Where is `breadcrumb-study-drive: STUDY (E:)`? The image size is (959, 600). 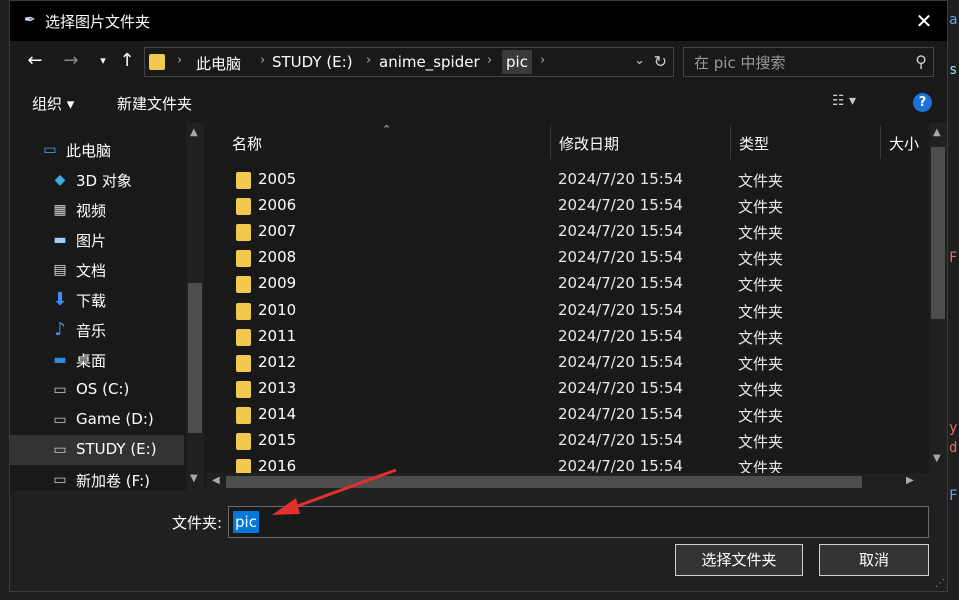
breadcrumb-study-drive: STUDY (E:) is located at coordinates (312, 62).